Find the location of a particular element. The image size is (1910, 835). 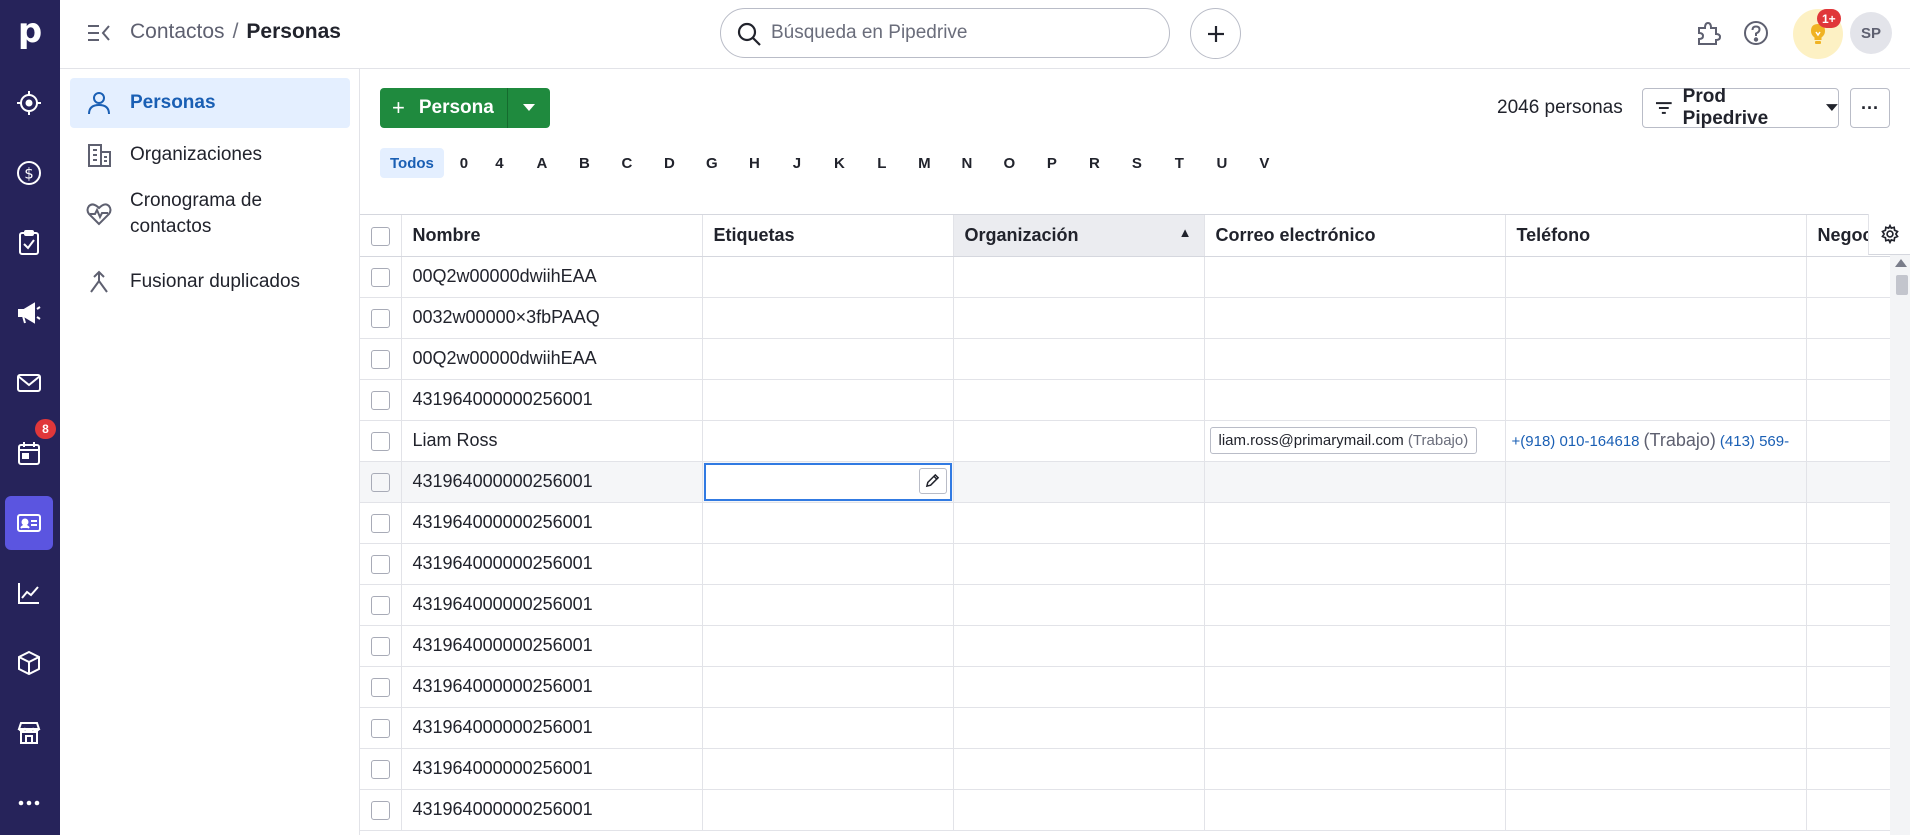

alpha-letter: 0 is located at coordinates (464, 163).